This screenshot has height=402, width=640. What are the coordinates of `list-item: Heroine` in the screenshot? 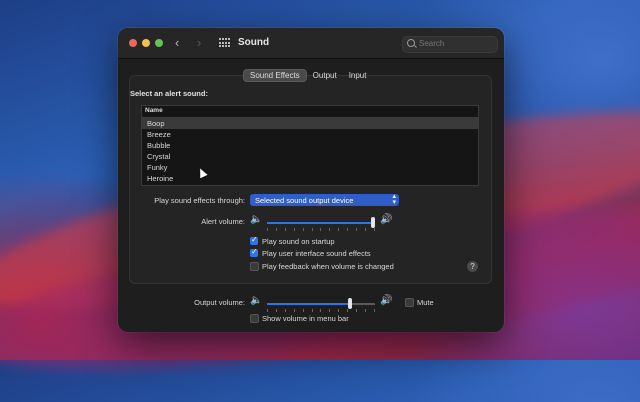 It's located at (310, 178).